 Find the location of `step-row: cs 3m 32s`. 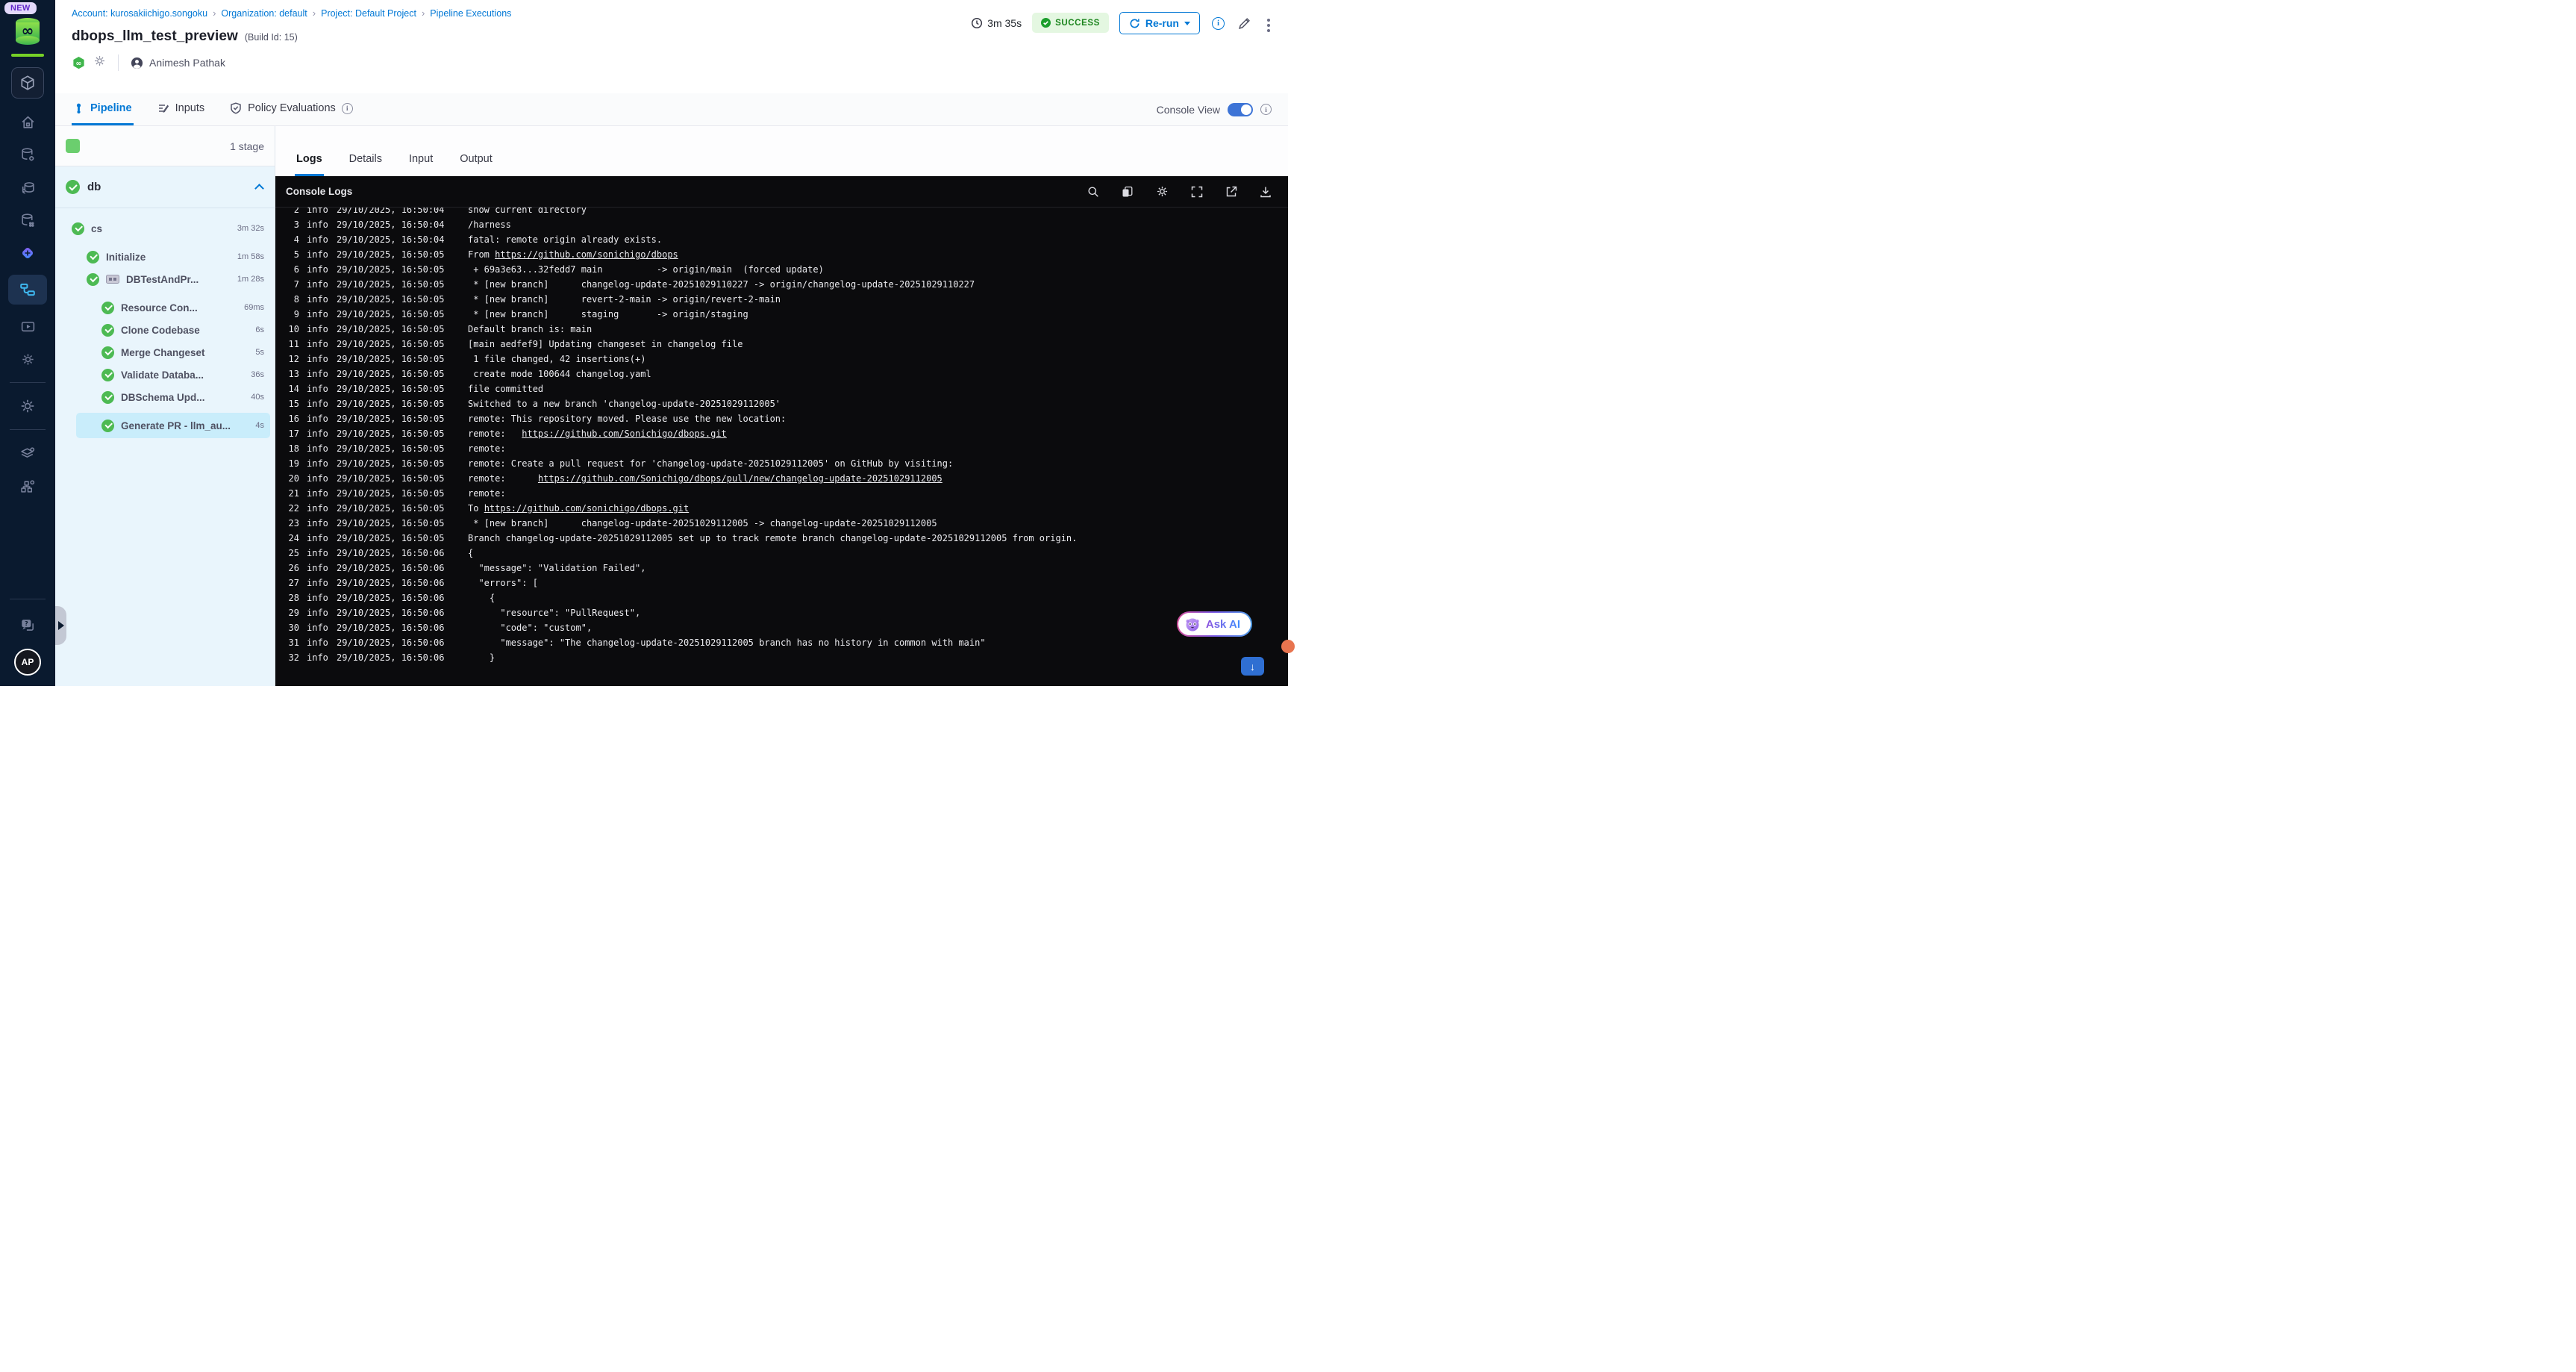

step-row: cs 3m 32s is located at coordinates (165, 228).